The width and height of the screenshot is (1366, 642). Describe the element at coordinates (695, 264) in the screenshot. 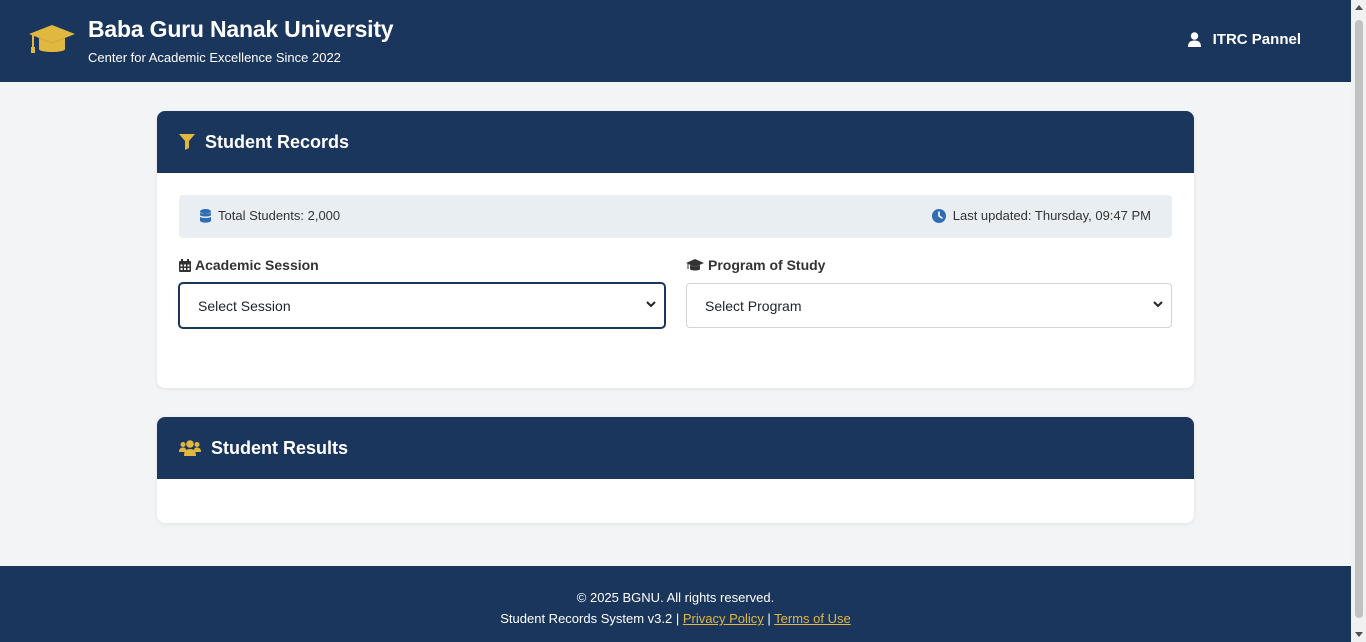

I see `graduation-cap-small-icon` at that location.